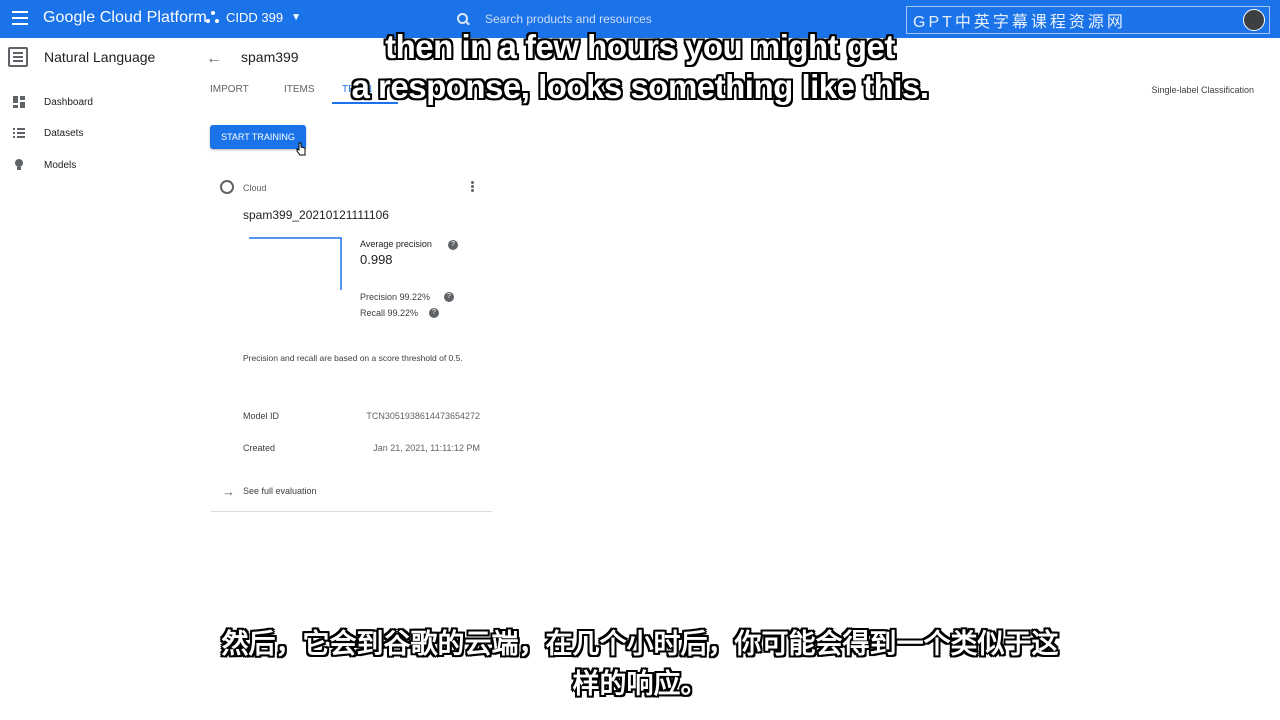 The image size is (1280, 720). I want to click on cloud-icon, so click(227, 187).